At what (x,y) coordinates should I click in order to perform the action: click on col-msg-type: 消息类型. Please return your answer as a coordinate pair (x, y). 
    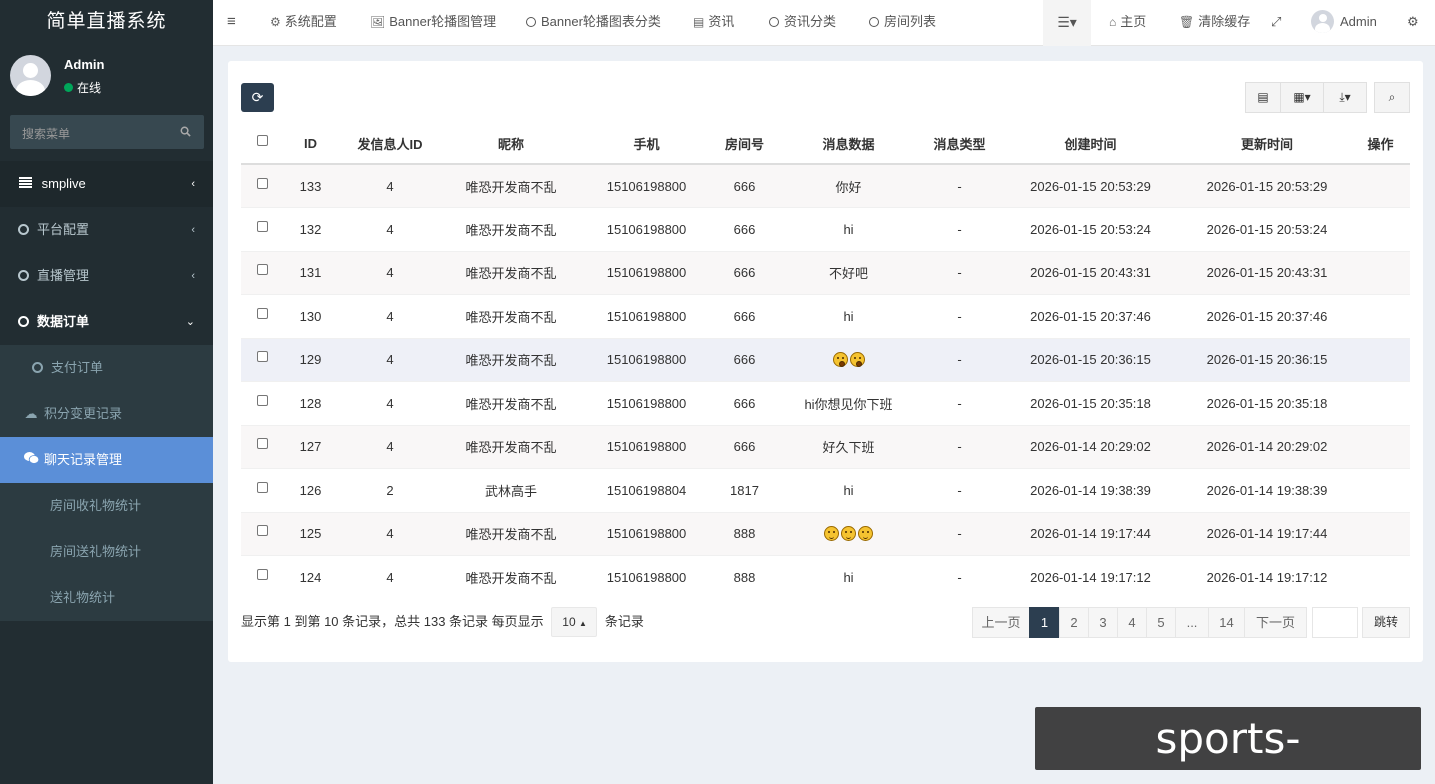
    Looking at the image, I should click on (959, 144).